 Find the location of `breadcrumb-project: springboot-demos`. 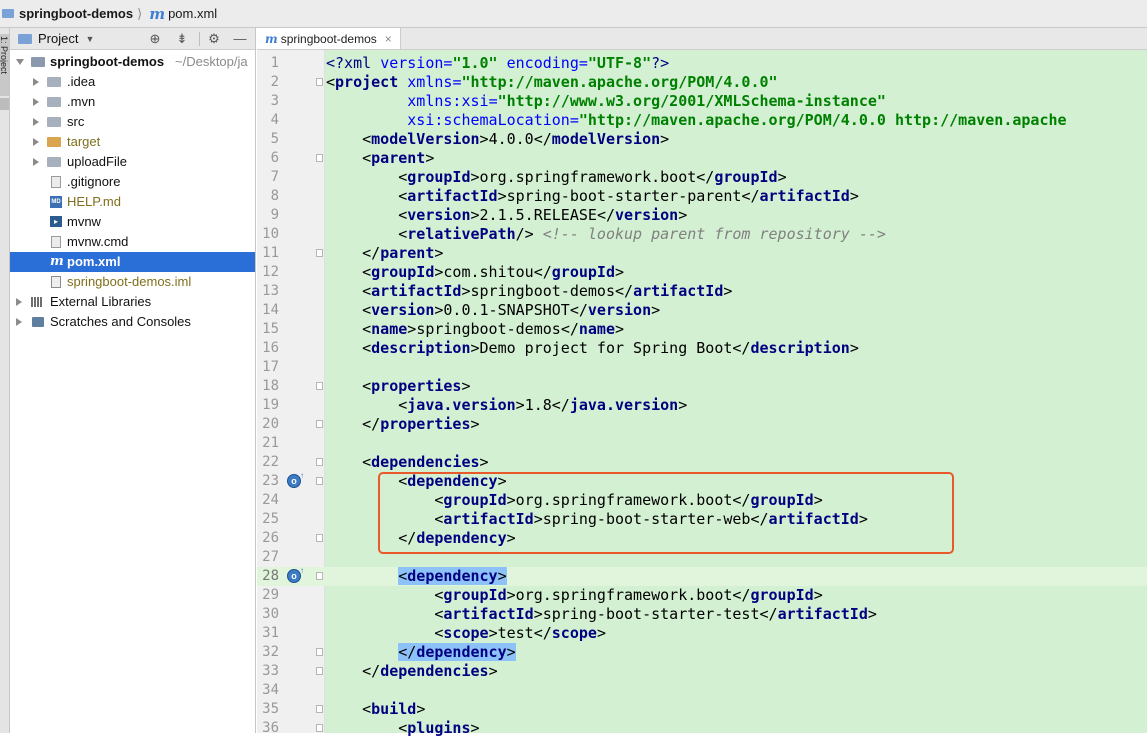

breadcrumb-project: springboot-demos is located at coordinates (66, 14).